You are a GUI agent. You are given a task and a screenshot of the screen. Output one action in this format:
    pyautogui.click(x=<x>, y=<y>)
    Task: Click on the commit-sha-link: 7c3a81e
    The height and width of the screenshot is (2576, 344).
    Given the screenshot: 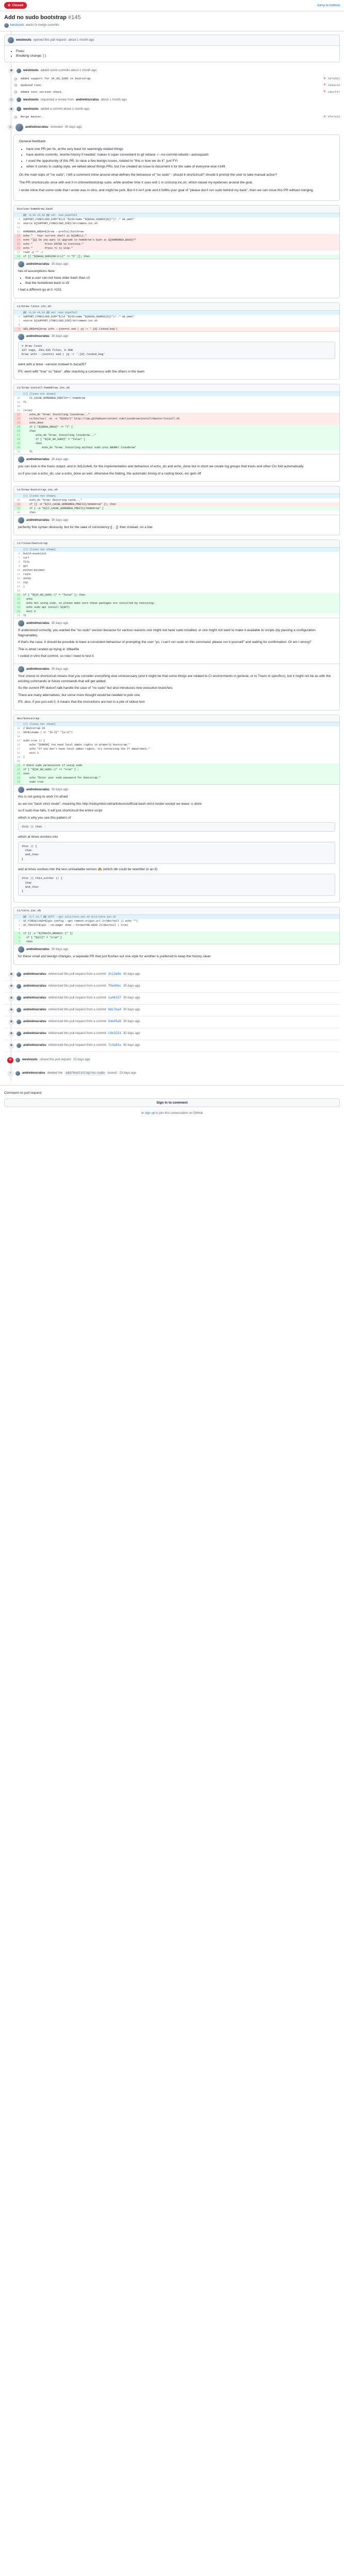 What is the action you would take?
    pyautogui.click(x=114, y=1045)
    